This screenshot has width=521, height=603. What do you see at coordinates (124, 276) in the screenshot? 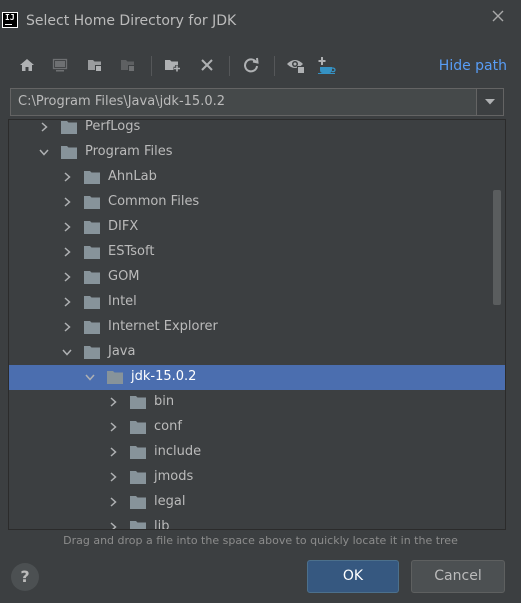
I see `tree-row-label: GOM` at bounding box center [124, 276].